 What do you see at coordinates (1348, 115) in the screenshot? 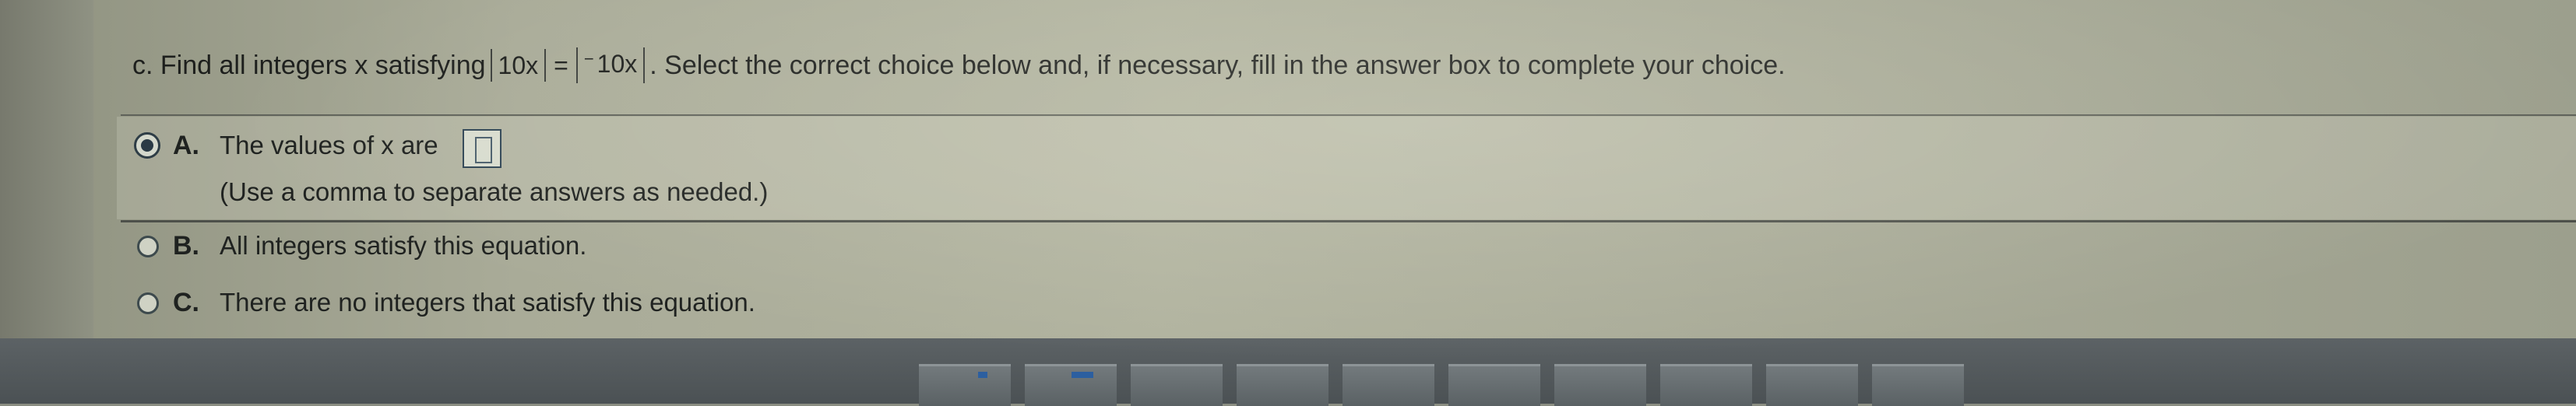
I see `divider-top` at bounding box center [1348, 115].